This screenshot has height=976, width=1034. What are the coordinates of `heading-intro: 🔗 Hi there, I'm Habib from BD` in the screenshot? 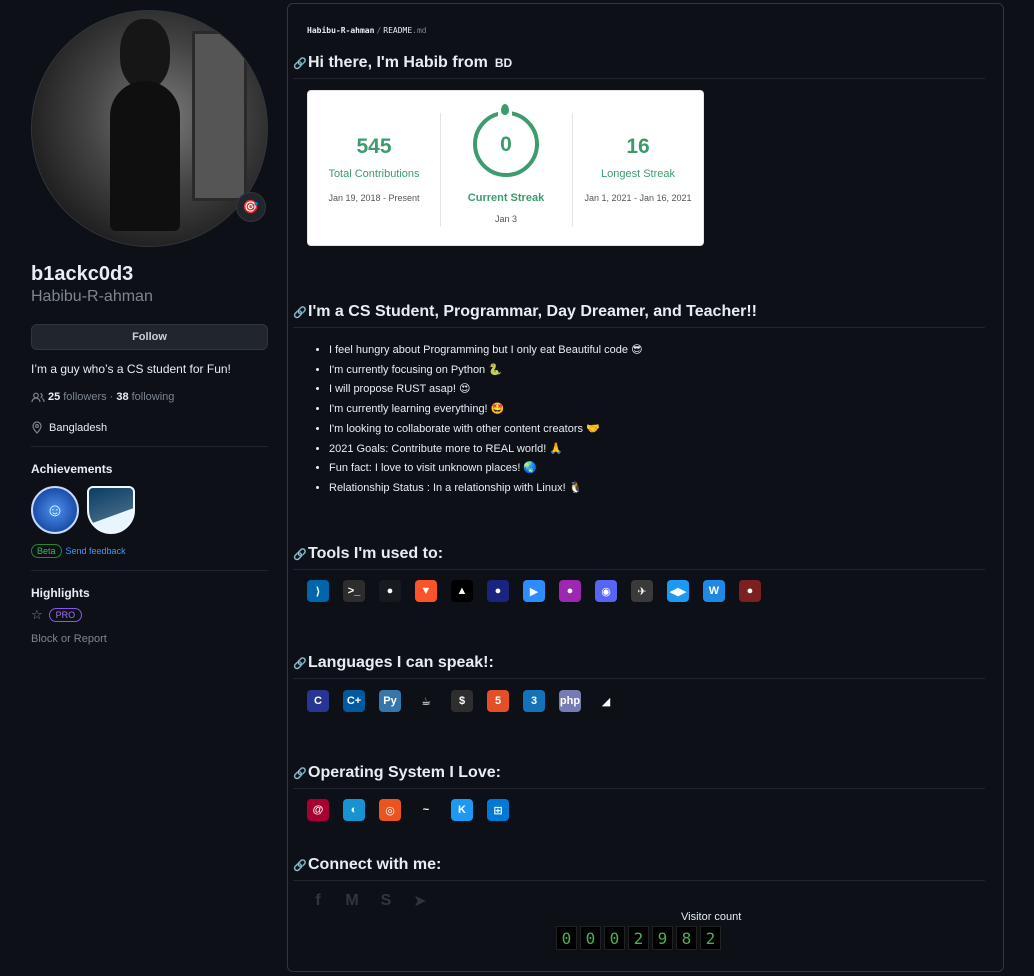 It's located at (639, 66).